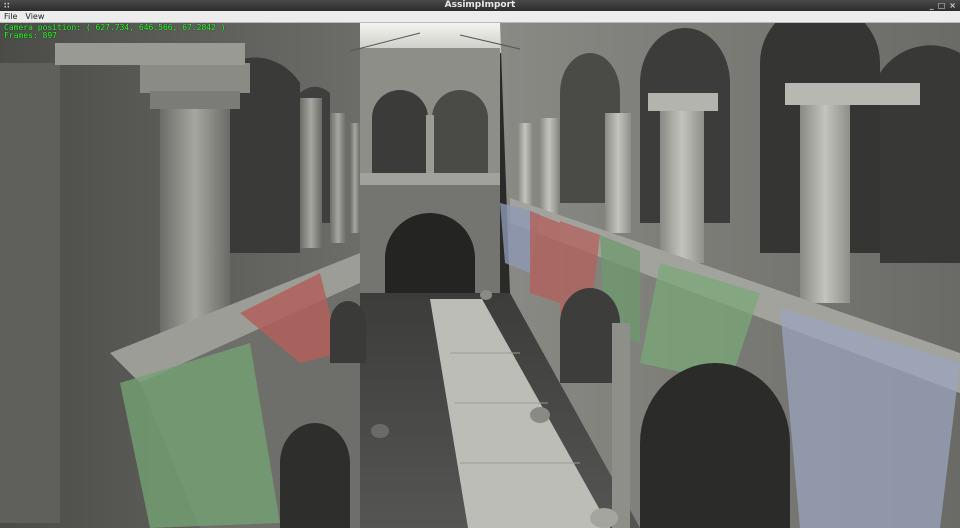  I want to click on window-title: AssimpImport, so click(480, 5).